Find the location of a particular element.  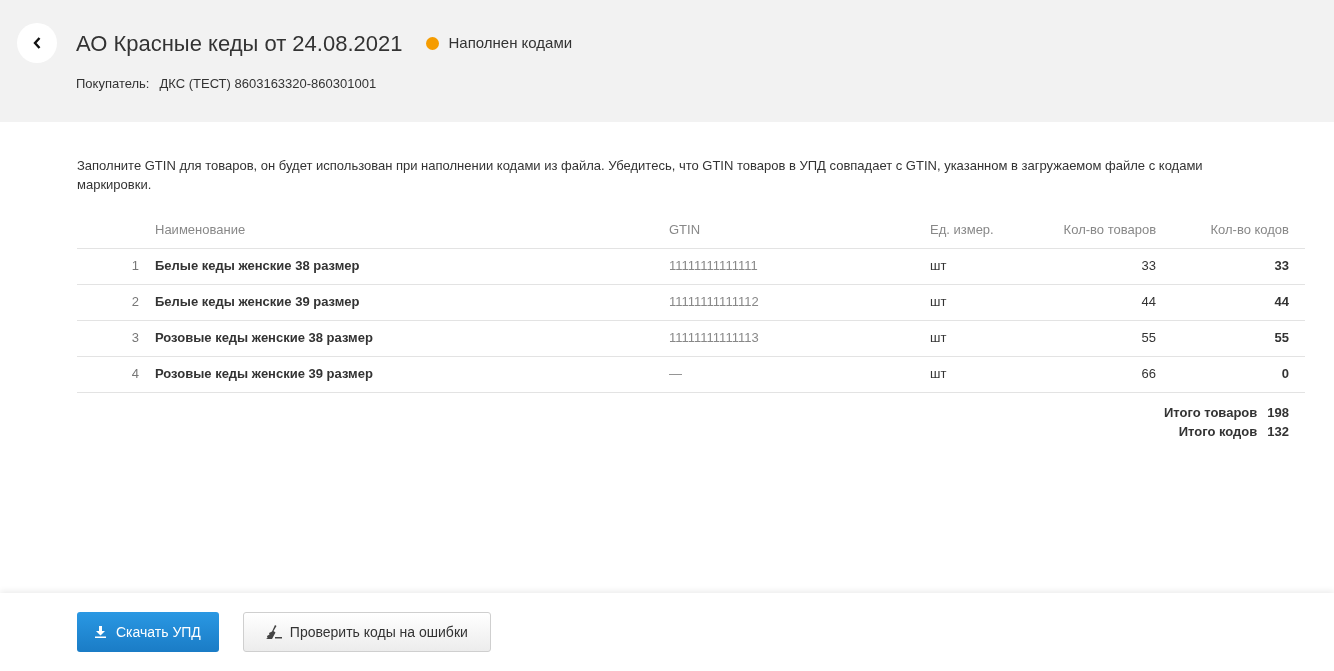

product-name: Розовые кеды женские 39 размер is located at coordinates (264, 374).